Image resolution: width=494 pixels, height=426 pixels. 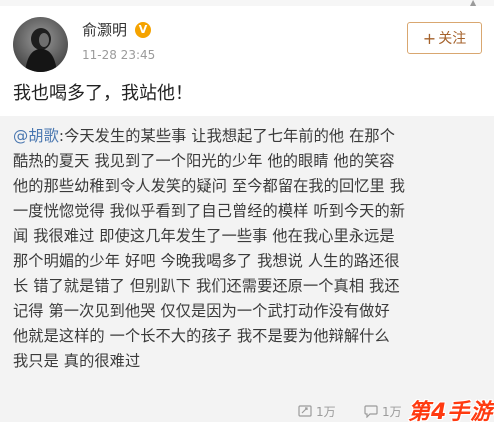 What do you see at coordinates (143, 30) in the screenshot?
I see `verified-badge-icon: V` at bounding box center [143, 30].